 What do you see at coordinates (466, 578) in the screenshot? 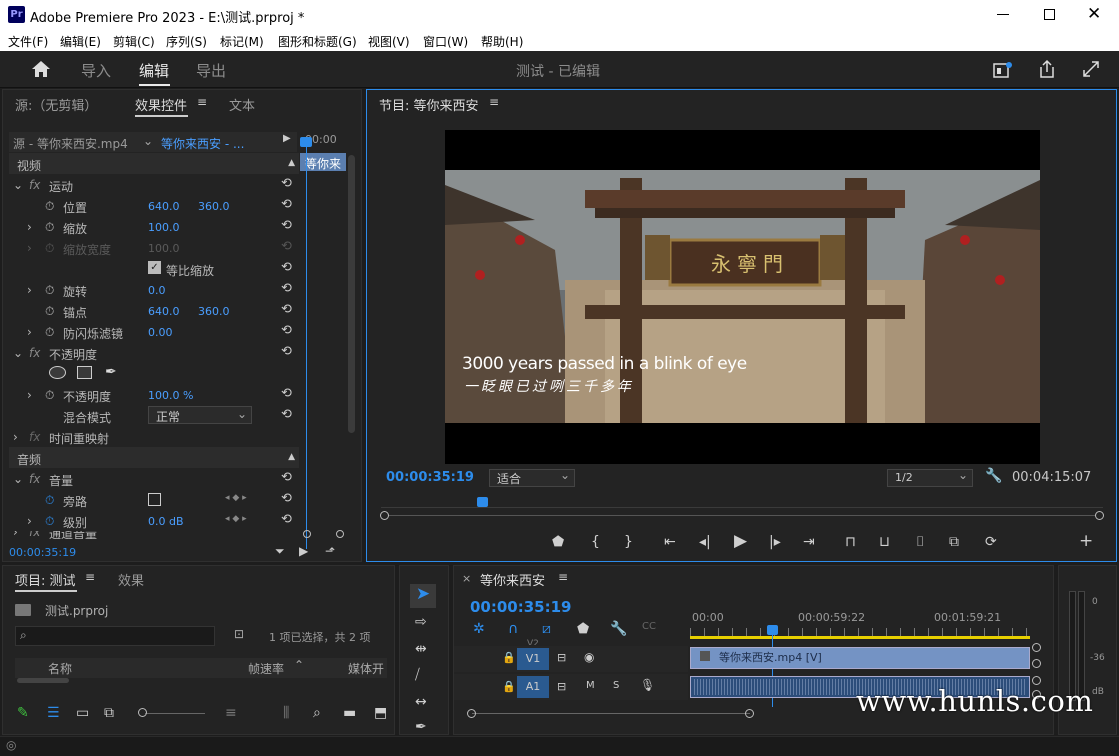
I see `close-sequence-icon: ×` at bounding box center [466, 578].